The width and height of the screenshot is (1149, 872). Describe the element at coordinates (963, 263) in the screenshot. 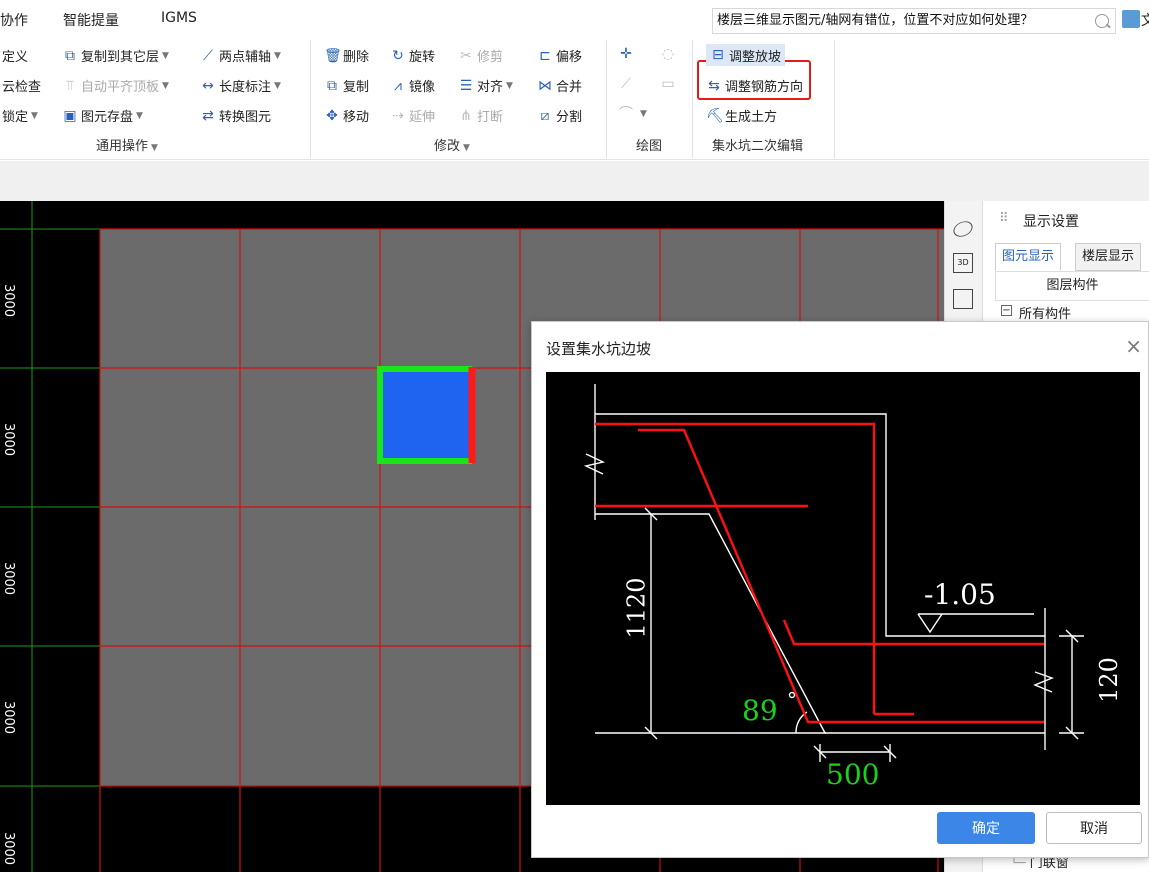

I see `3d-view-icon: 3D` at that location.